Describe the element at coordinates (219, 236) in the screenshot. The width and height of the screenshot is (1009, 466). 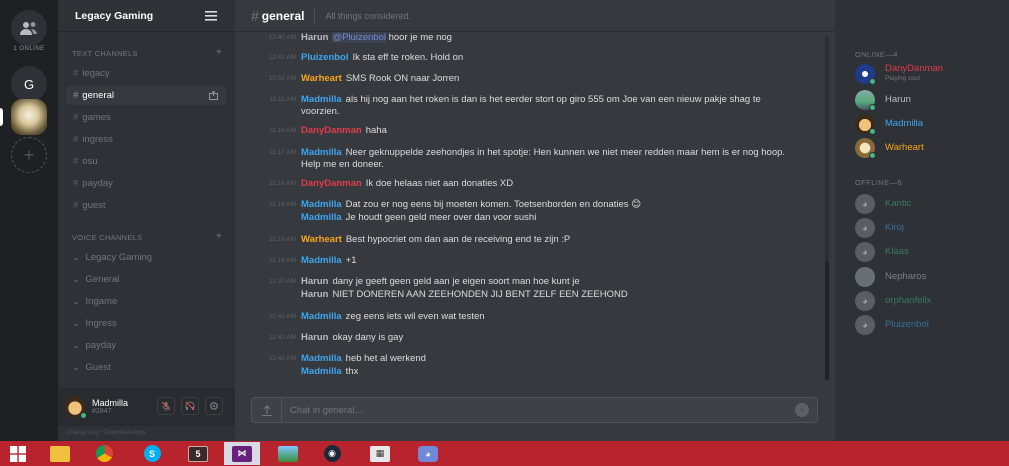
I see `add-voice-channel-icon: +` at that location.